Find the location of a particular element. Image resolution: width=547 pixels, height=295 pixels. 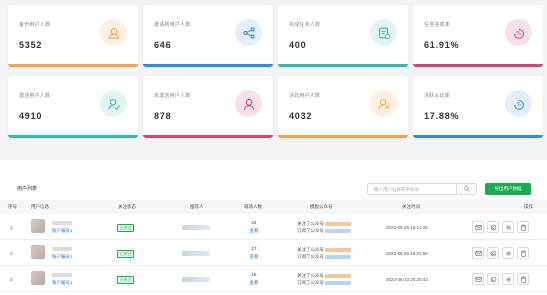

stat-value: 400 is located at coordinates (298, 45).